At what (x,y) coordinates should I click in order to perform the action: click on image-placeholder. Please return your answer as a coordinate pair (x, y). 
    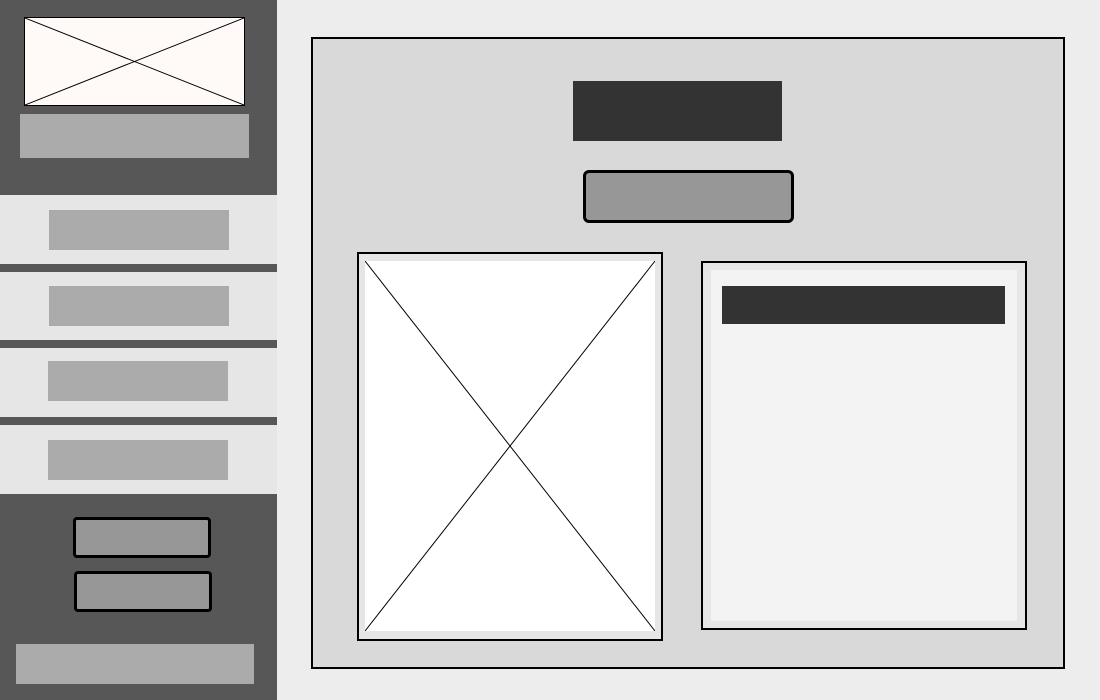
    Looking at the image, I should click on (510, 446).